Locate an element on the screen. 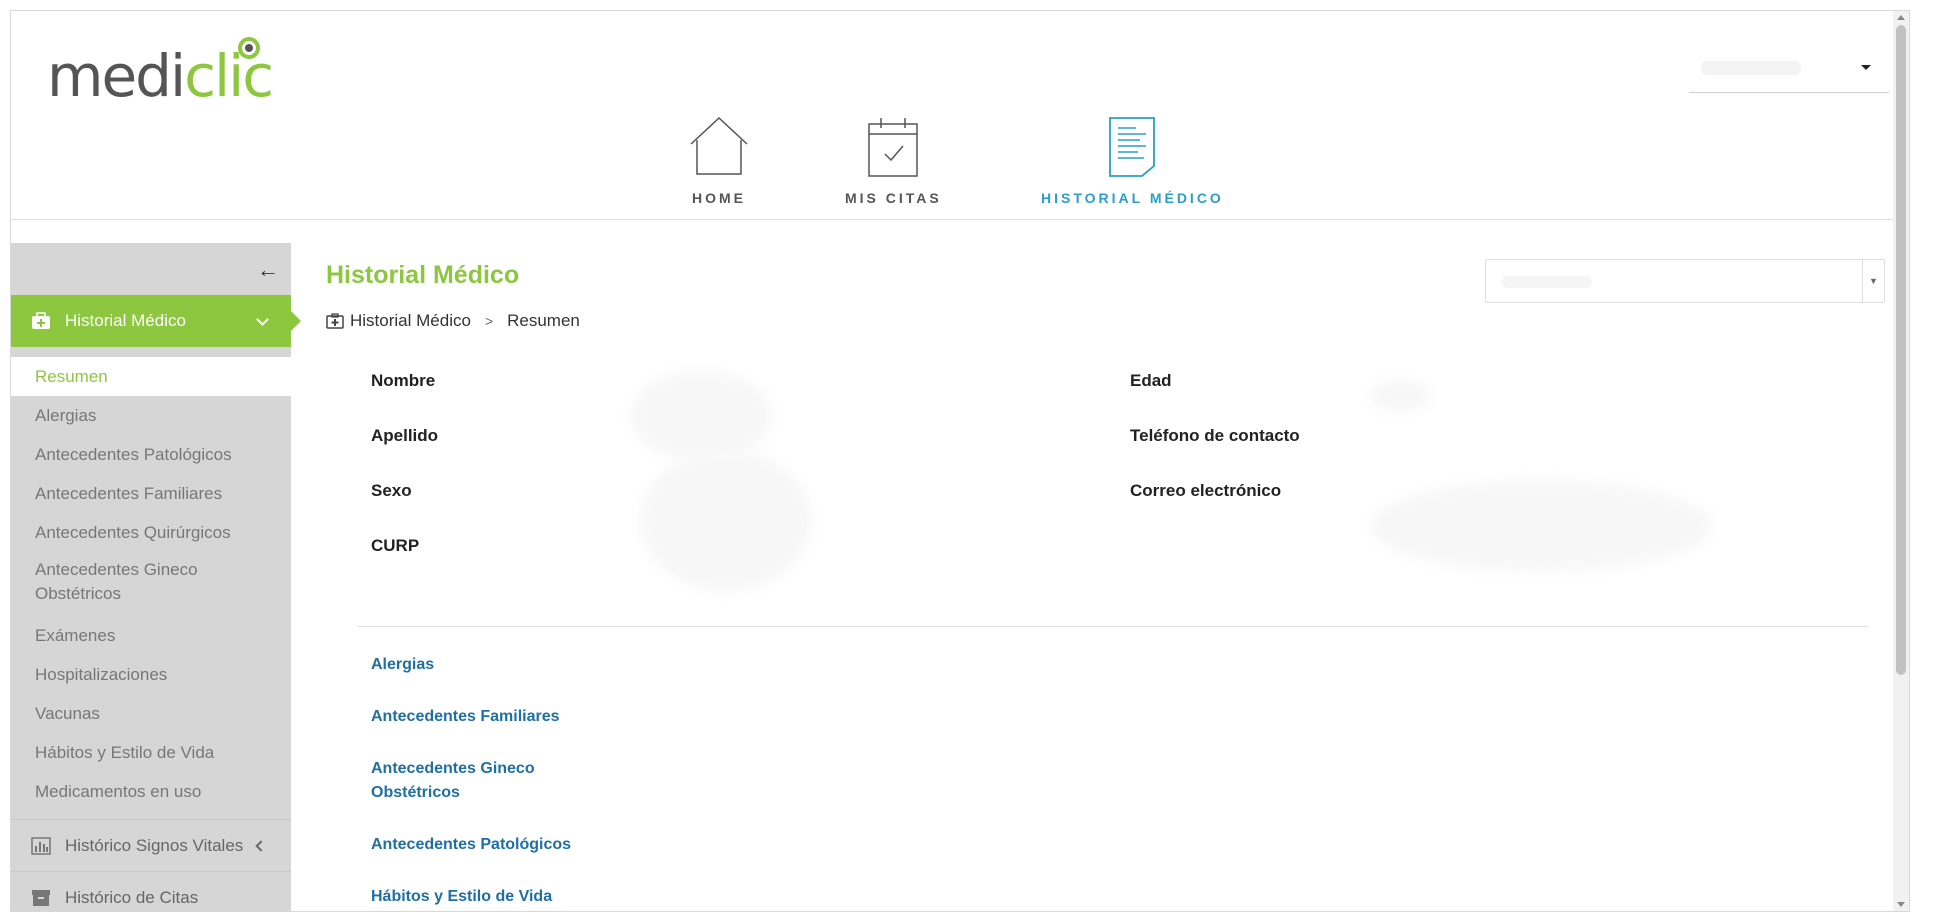  chevron-left-icon is located at coordinates (261, 846).